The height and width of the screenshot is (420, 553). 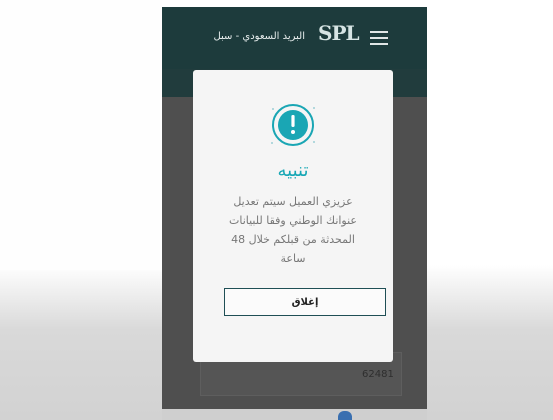 What do you see at coordinates (305, 302) in the screenshot?
I see `close-button: إغلاق` at bounding box center [305, 302].